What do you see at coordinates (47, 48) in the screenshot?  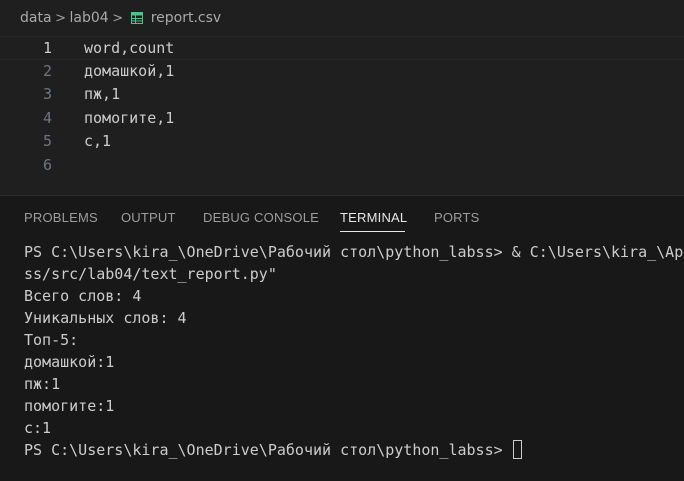 I see `line-number: 1` at bounding box center [47, 48].